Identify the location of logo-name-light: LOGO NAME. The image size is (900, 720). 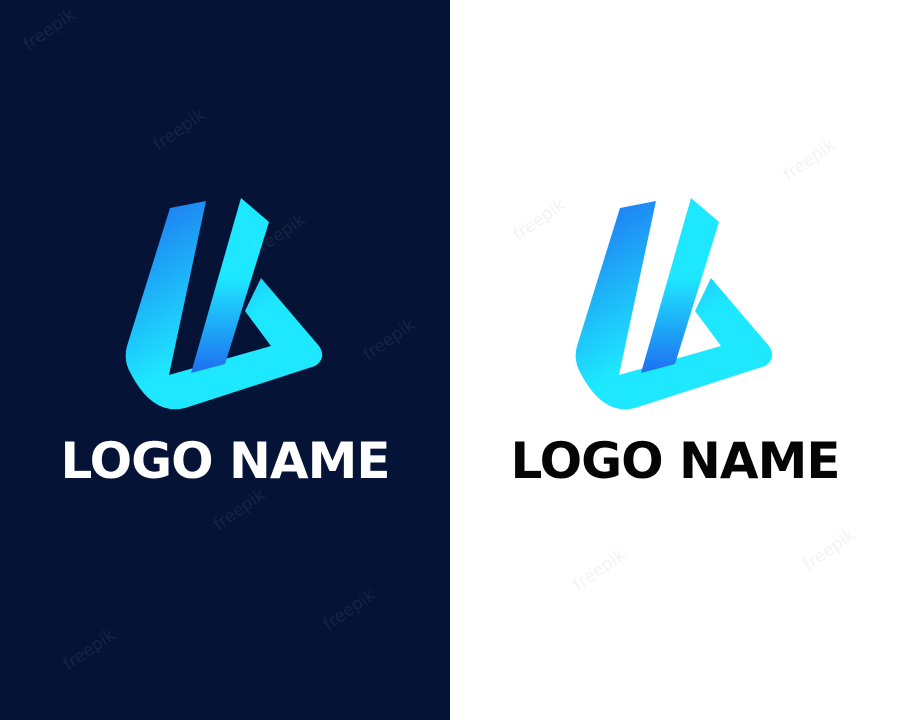
(675, 461).